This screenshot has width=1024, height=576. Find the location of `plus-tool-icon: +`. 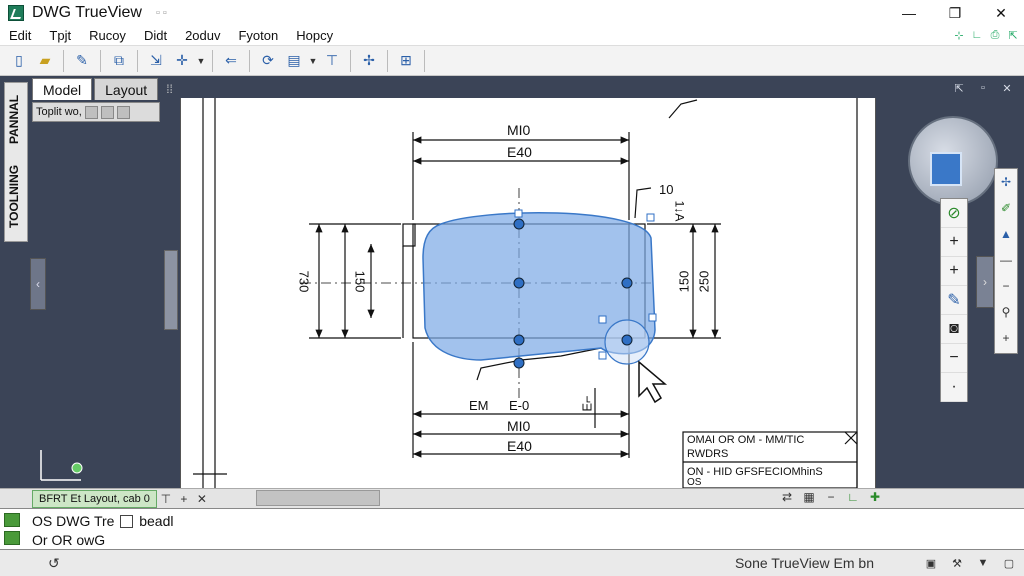

plus-tool-icon: + is located at coordinates (1006, 338).